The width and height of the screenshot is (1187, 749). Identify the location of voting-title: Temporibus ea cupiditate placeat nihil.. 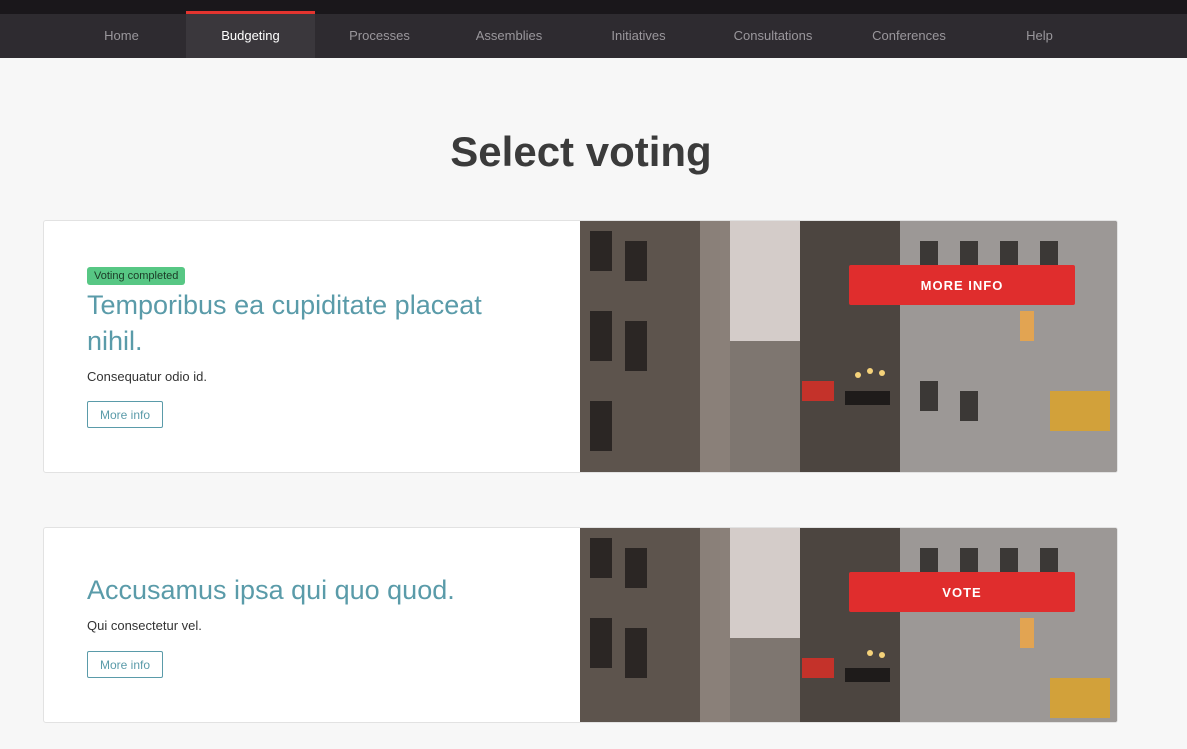
(307, 323).